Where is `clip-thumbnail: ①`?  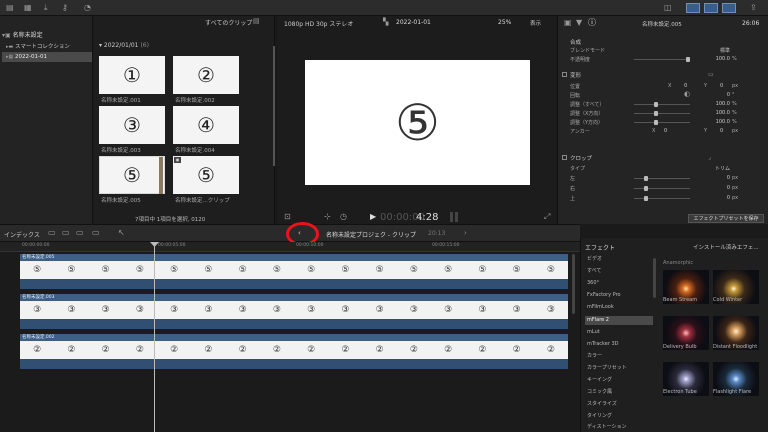
clip-thumbnail: ① is located at coordinates (132, 75).